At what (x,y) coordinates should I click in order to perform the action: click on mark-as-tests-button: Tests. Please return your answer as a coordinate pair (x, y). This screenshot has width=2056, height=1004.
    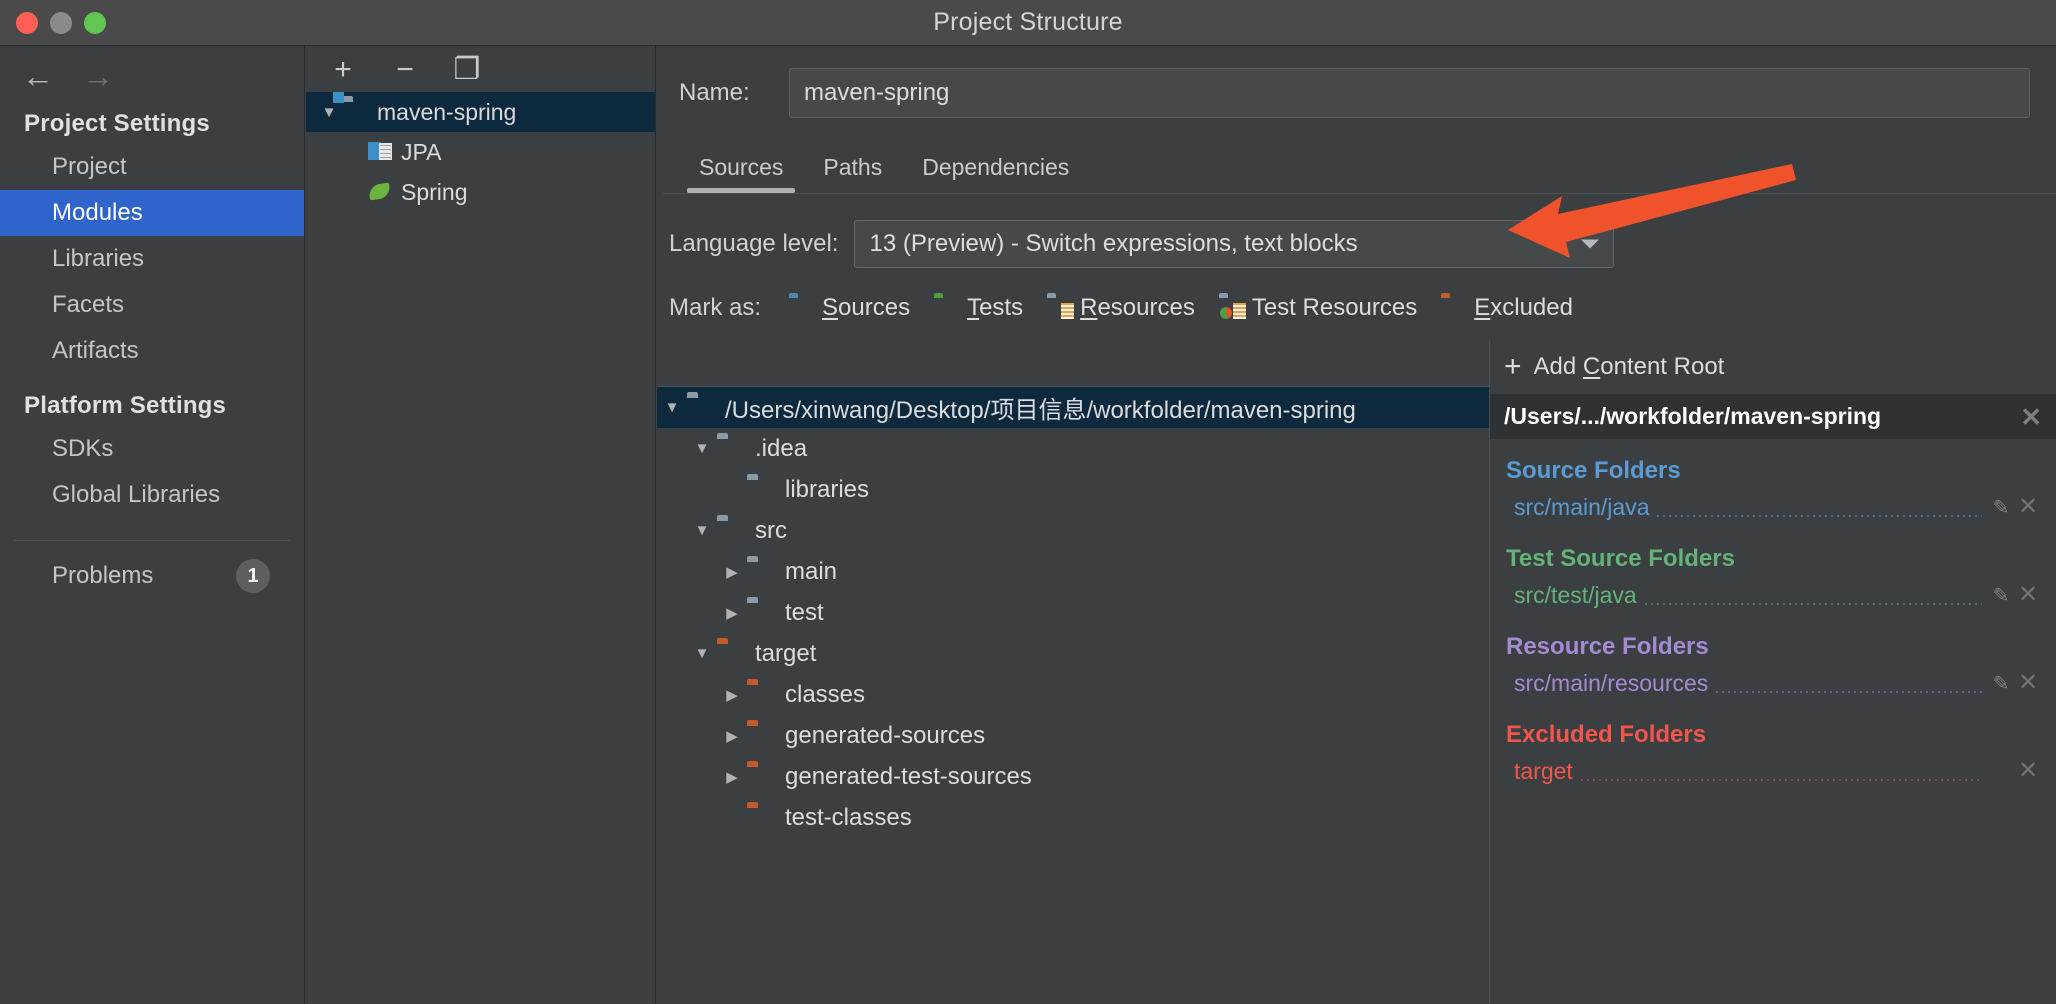
    Looking at the image, I should click on (978, 308).